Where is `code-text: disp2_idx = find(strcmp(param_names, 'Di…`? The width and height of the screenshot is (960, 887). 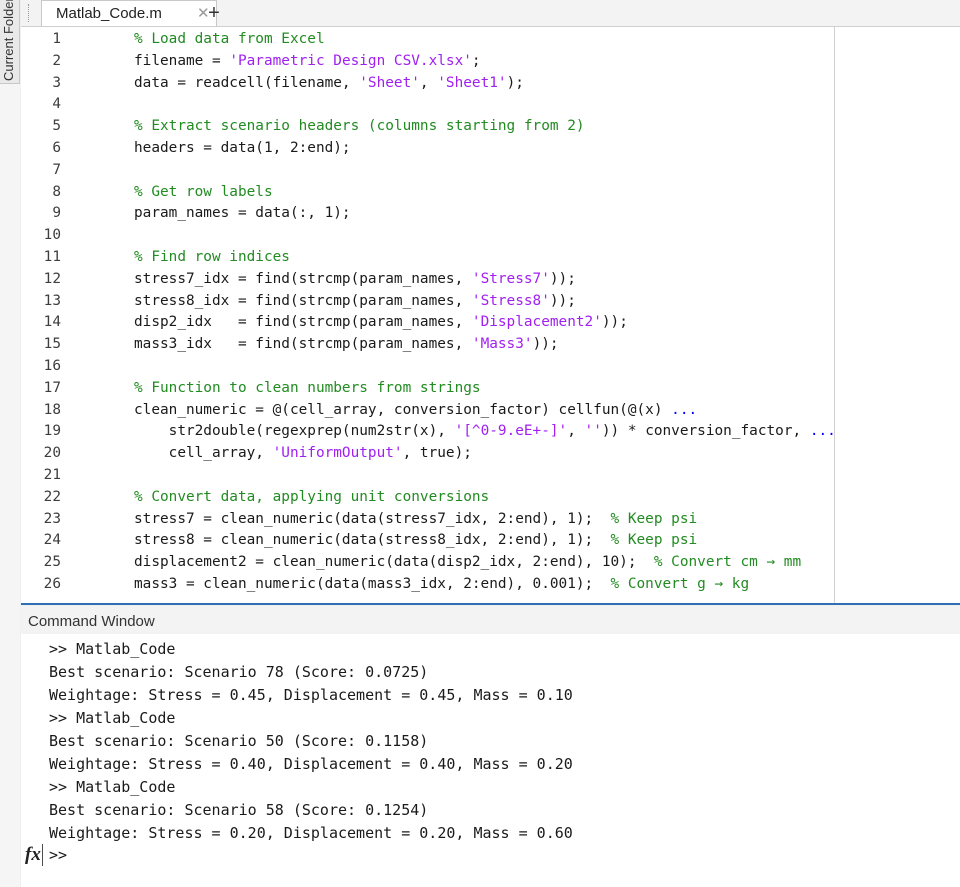
code-text: disp2_idx = find(strcmp(param_names, 'Di… is located at coordinates (381, 323).